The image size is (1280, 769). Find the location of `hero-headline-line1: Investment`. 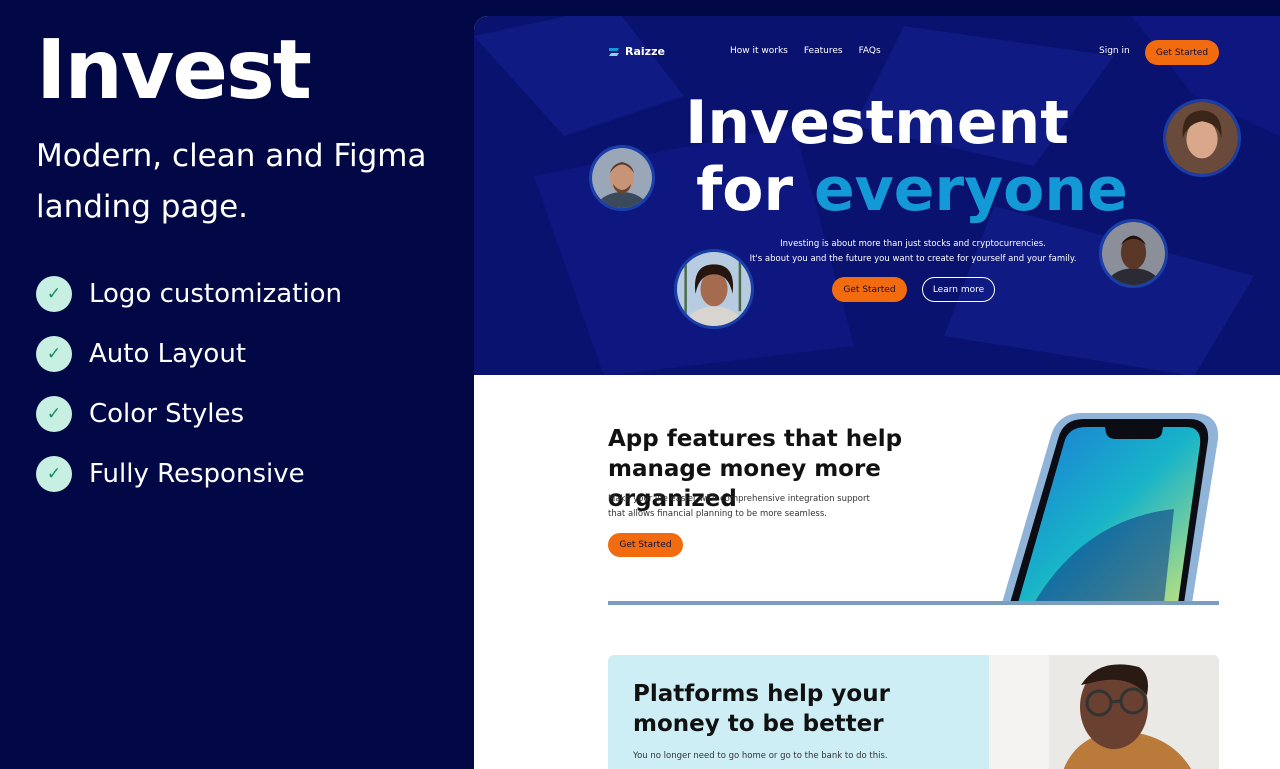

hero-headline-line1: Investment is located at coordinates (877, 123).